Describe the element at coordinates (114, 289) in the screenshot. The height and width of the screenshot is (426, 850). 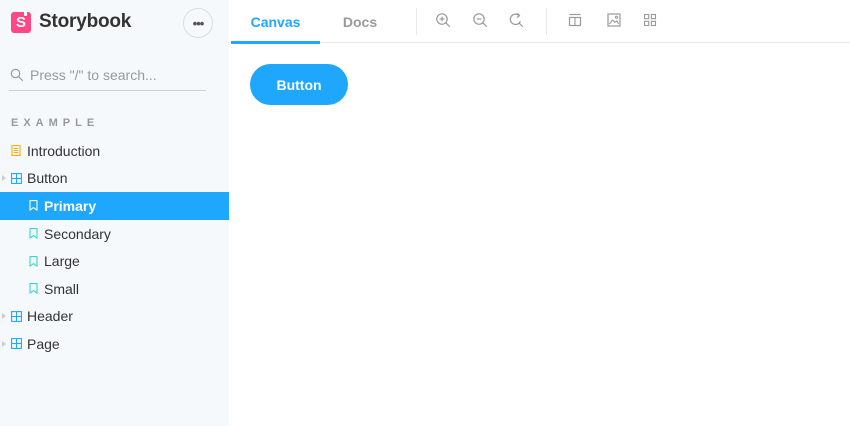
I see `sidebar-item-small: Small` at that location.